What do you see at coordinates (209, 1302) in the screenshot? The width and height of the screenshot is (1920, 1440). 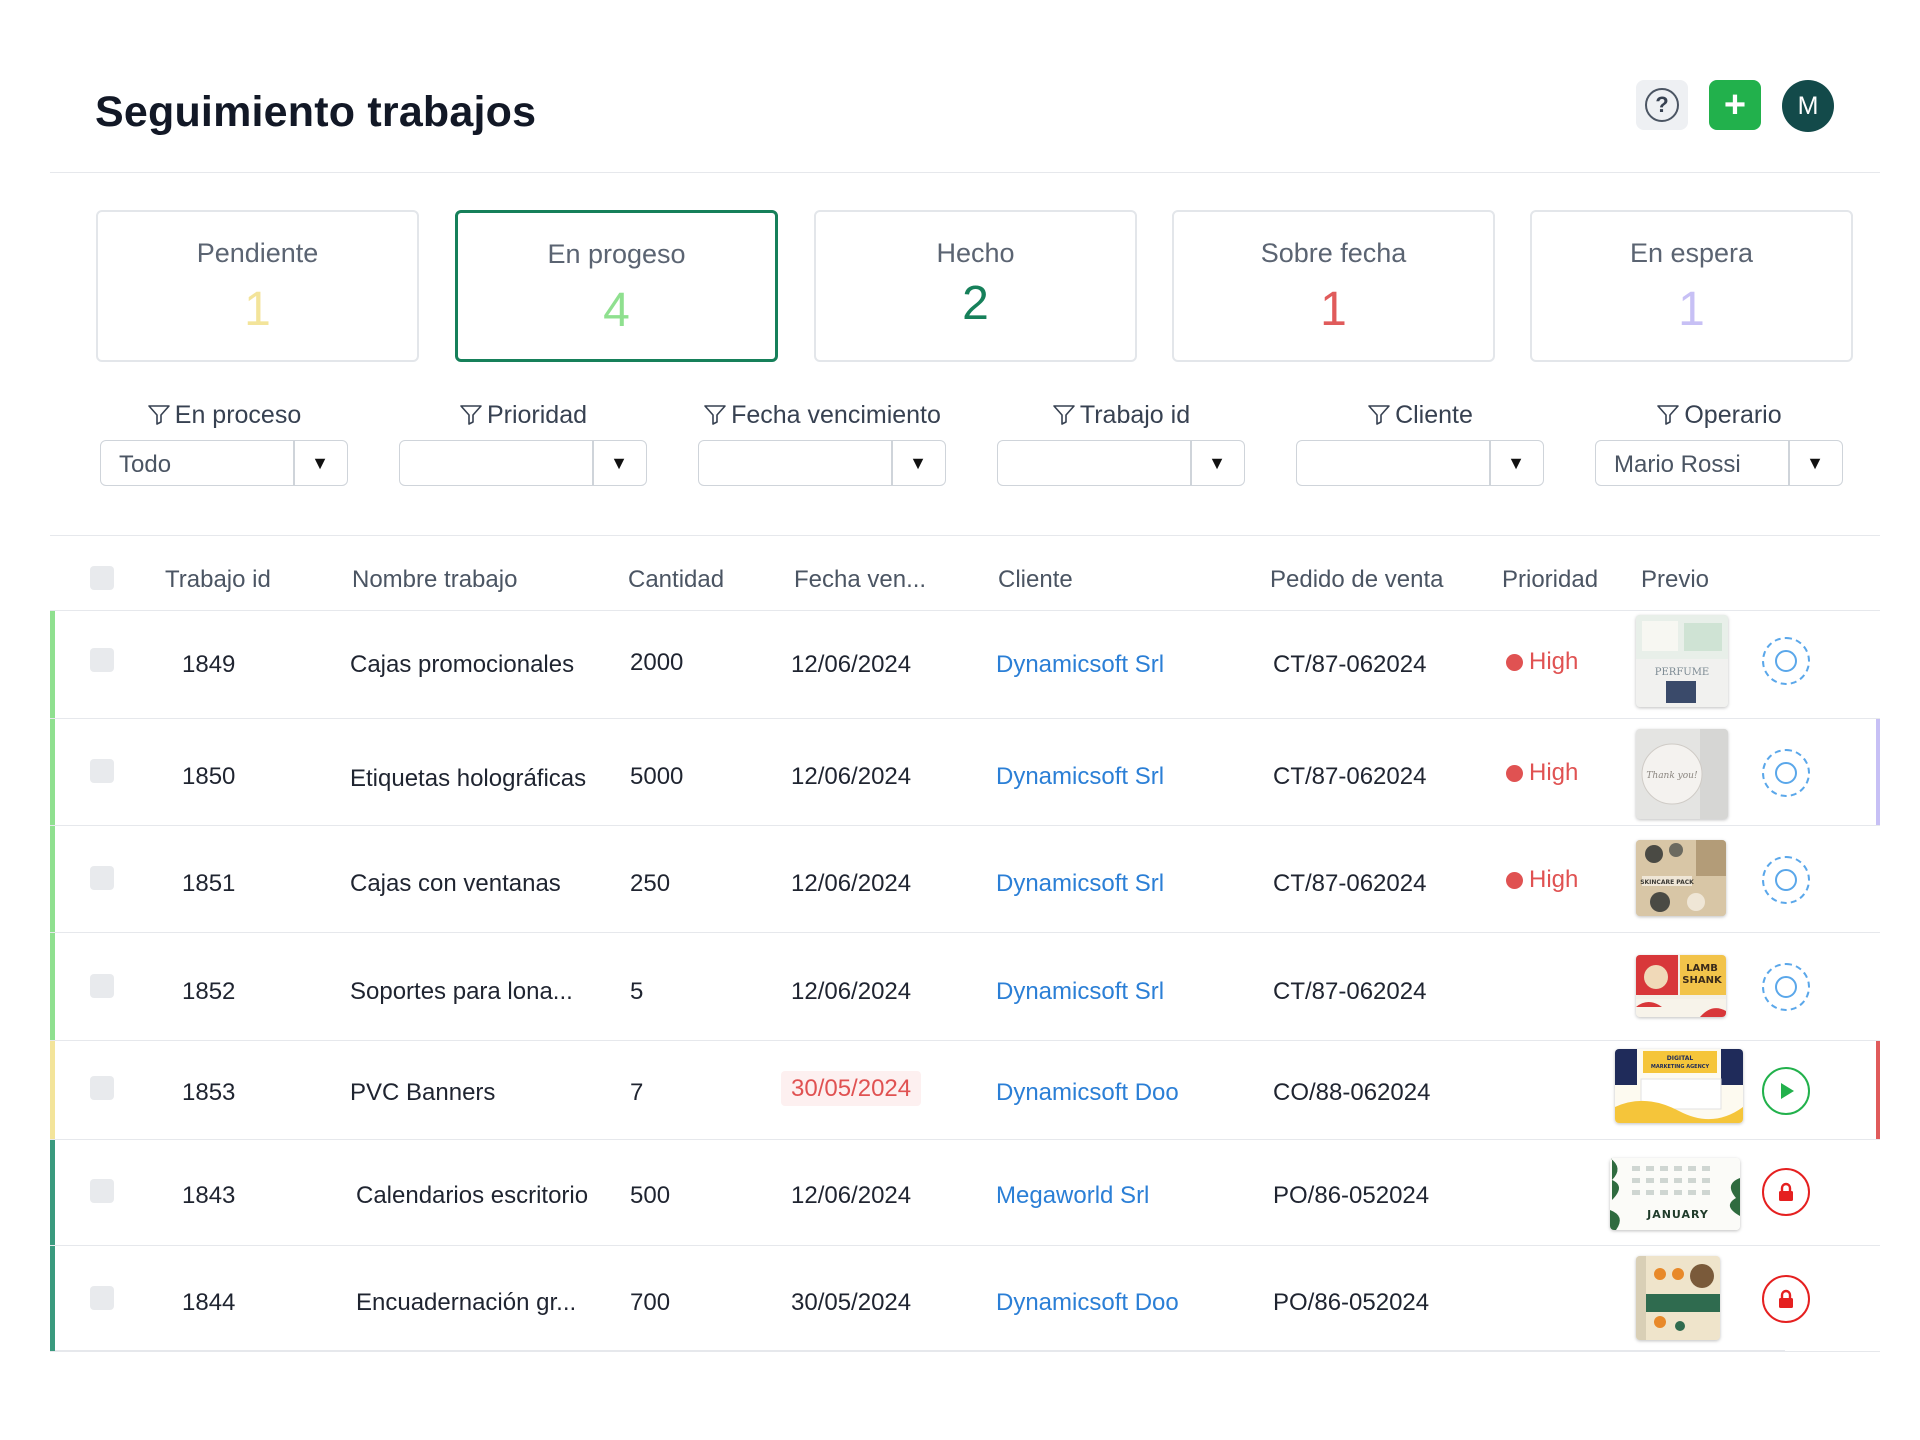 I see `job-id: 1844` at bounding box center [209, 1302].